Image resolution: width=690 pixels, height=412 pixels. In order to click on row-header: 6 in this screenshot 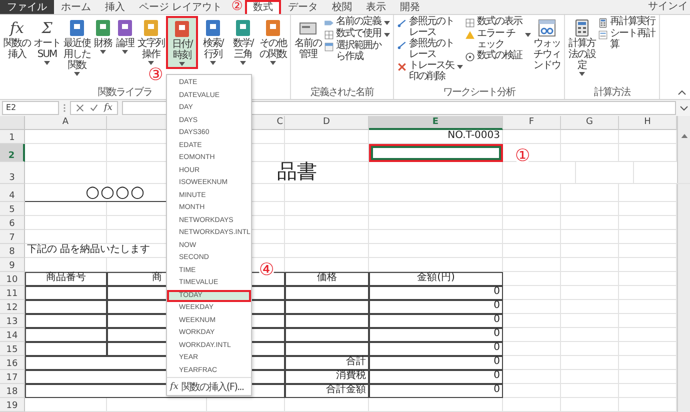, I will do `click(12, 223)`.